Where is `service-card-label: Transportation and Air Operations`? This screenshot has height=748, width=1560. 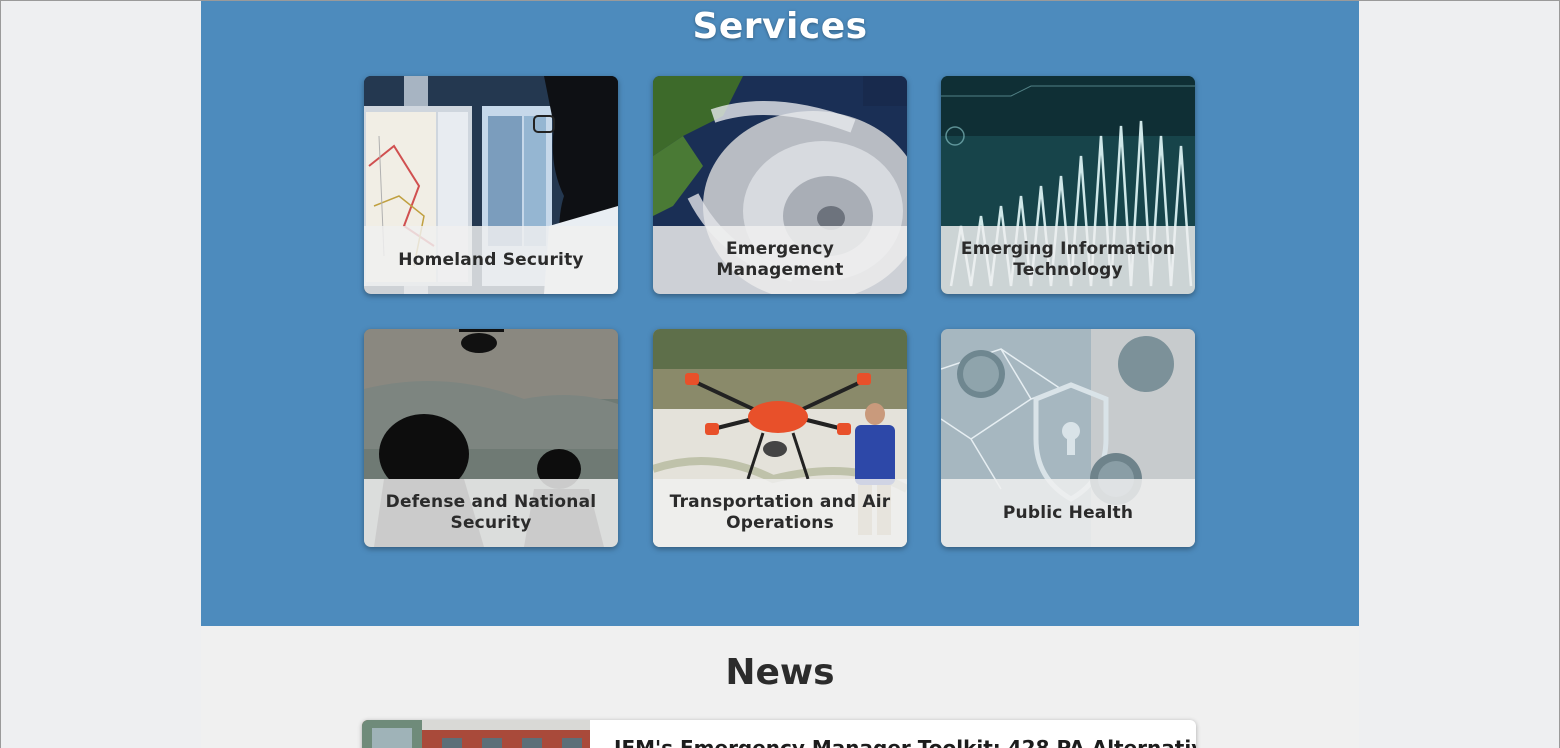 service-card-label: Transportation and Air Operations is located at coordinates (780, 512).